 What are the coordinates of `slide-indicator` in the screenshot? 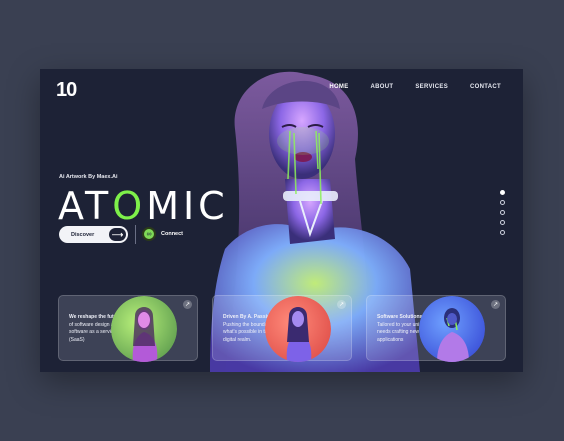 It's located at (502, 212).